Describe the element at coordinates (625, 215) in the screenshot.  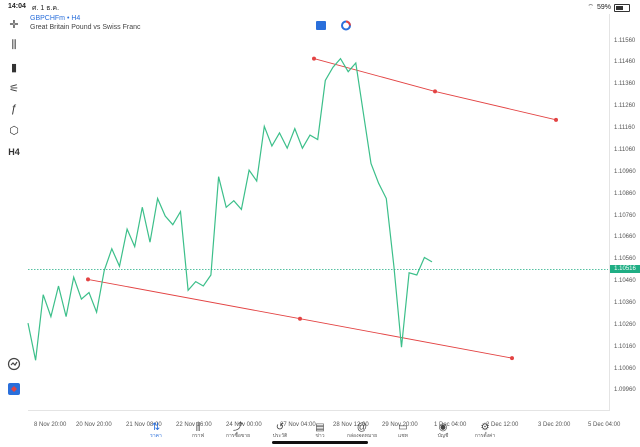
I see `price-tick: 1.10760` at that location.